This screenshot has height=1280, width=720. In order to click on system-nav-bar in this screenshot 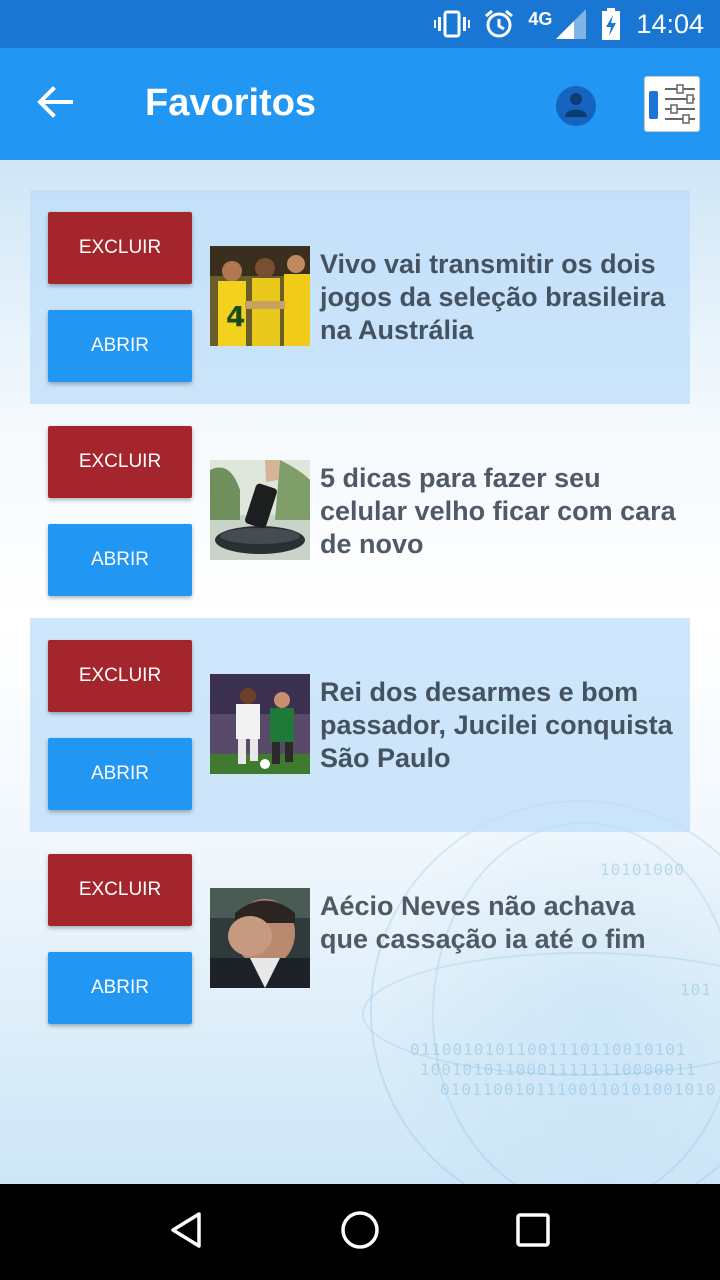, I will do `click(360, 1232)`.